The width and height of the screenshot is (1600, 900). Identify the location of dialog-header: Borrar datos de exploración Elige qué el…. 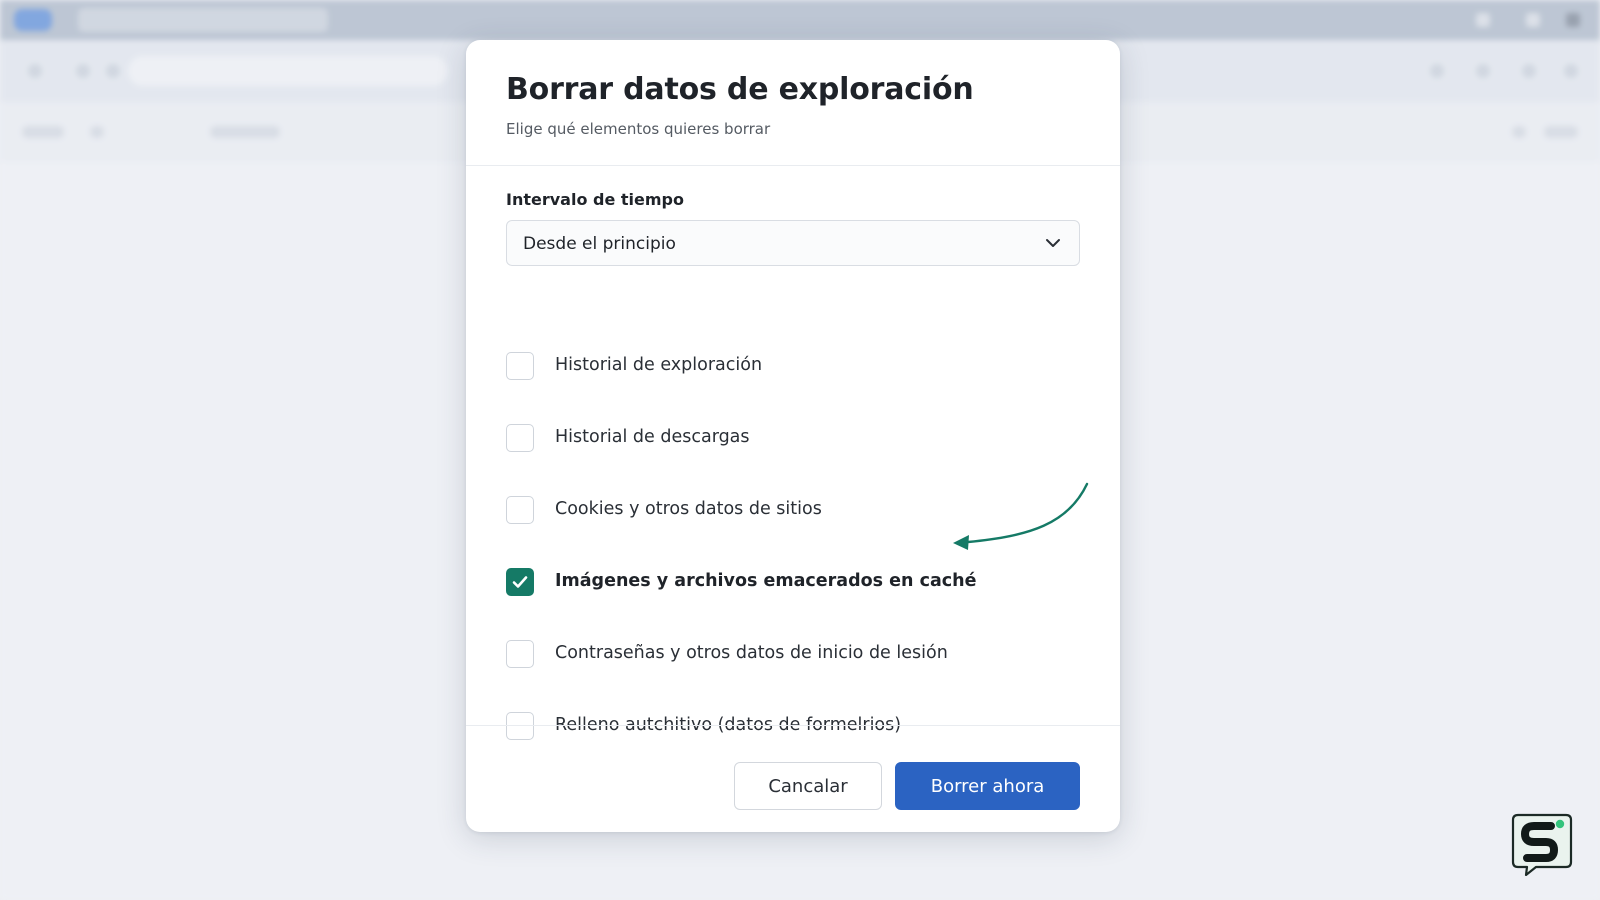
(793, 103).